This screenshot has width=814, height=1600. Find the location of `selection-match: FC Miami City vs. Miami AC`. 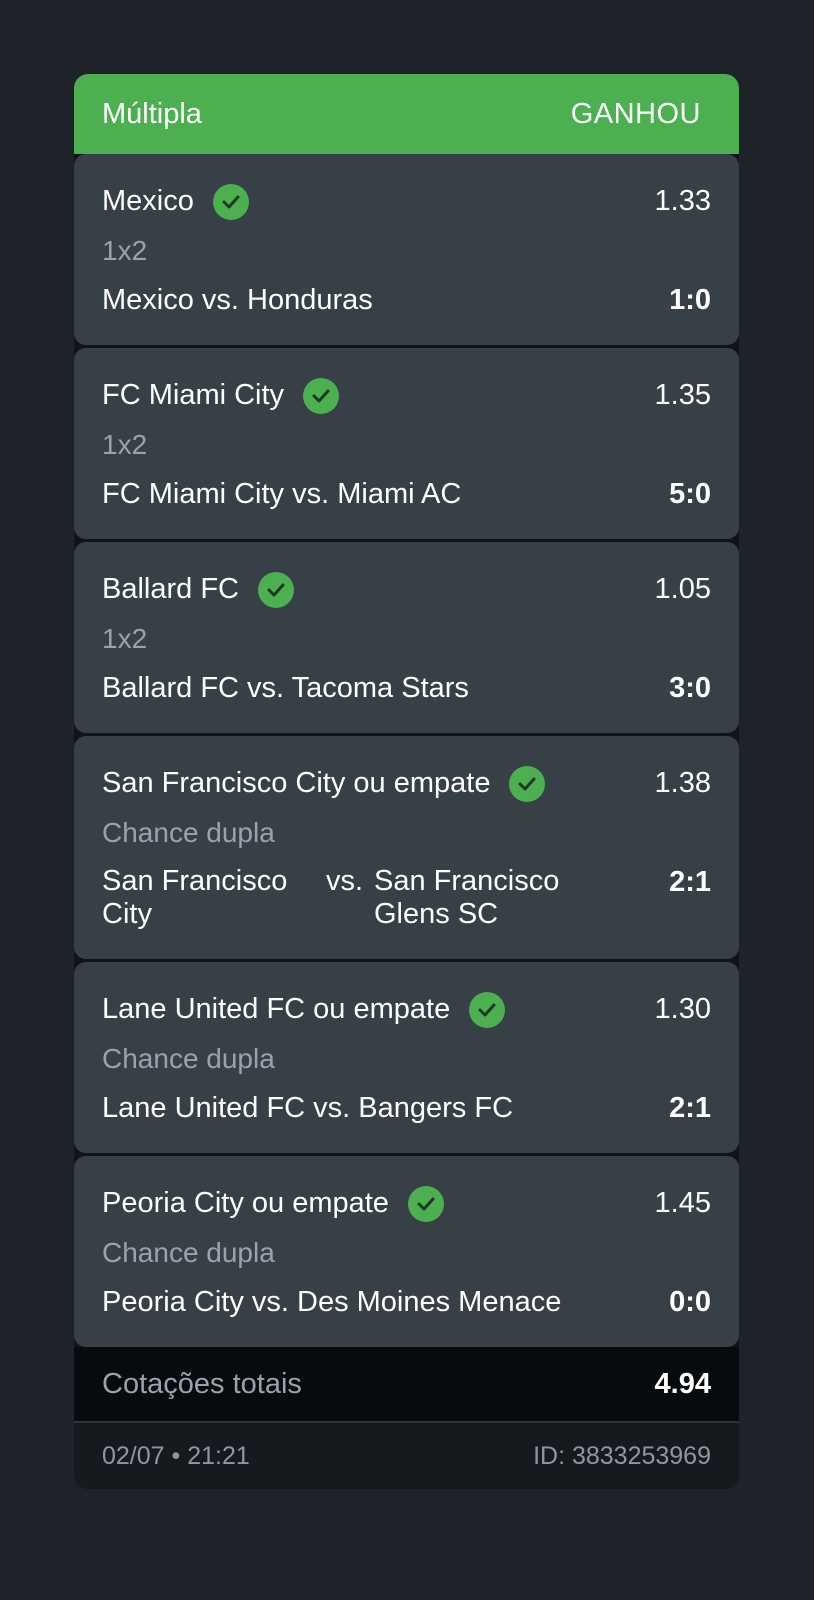

selection-match: FC Miami City vs. Miami AC is located at coordinates (282, 494).